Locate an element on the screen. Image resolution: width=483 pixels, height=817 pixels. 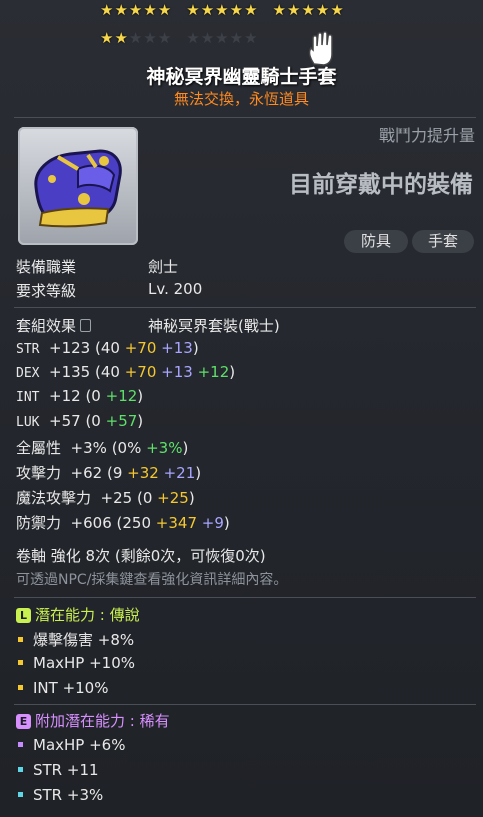
stat-row: 全屬性 +3% (0% +3%) is located at coordinates (102, 447).